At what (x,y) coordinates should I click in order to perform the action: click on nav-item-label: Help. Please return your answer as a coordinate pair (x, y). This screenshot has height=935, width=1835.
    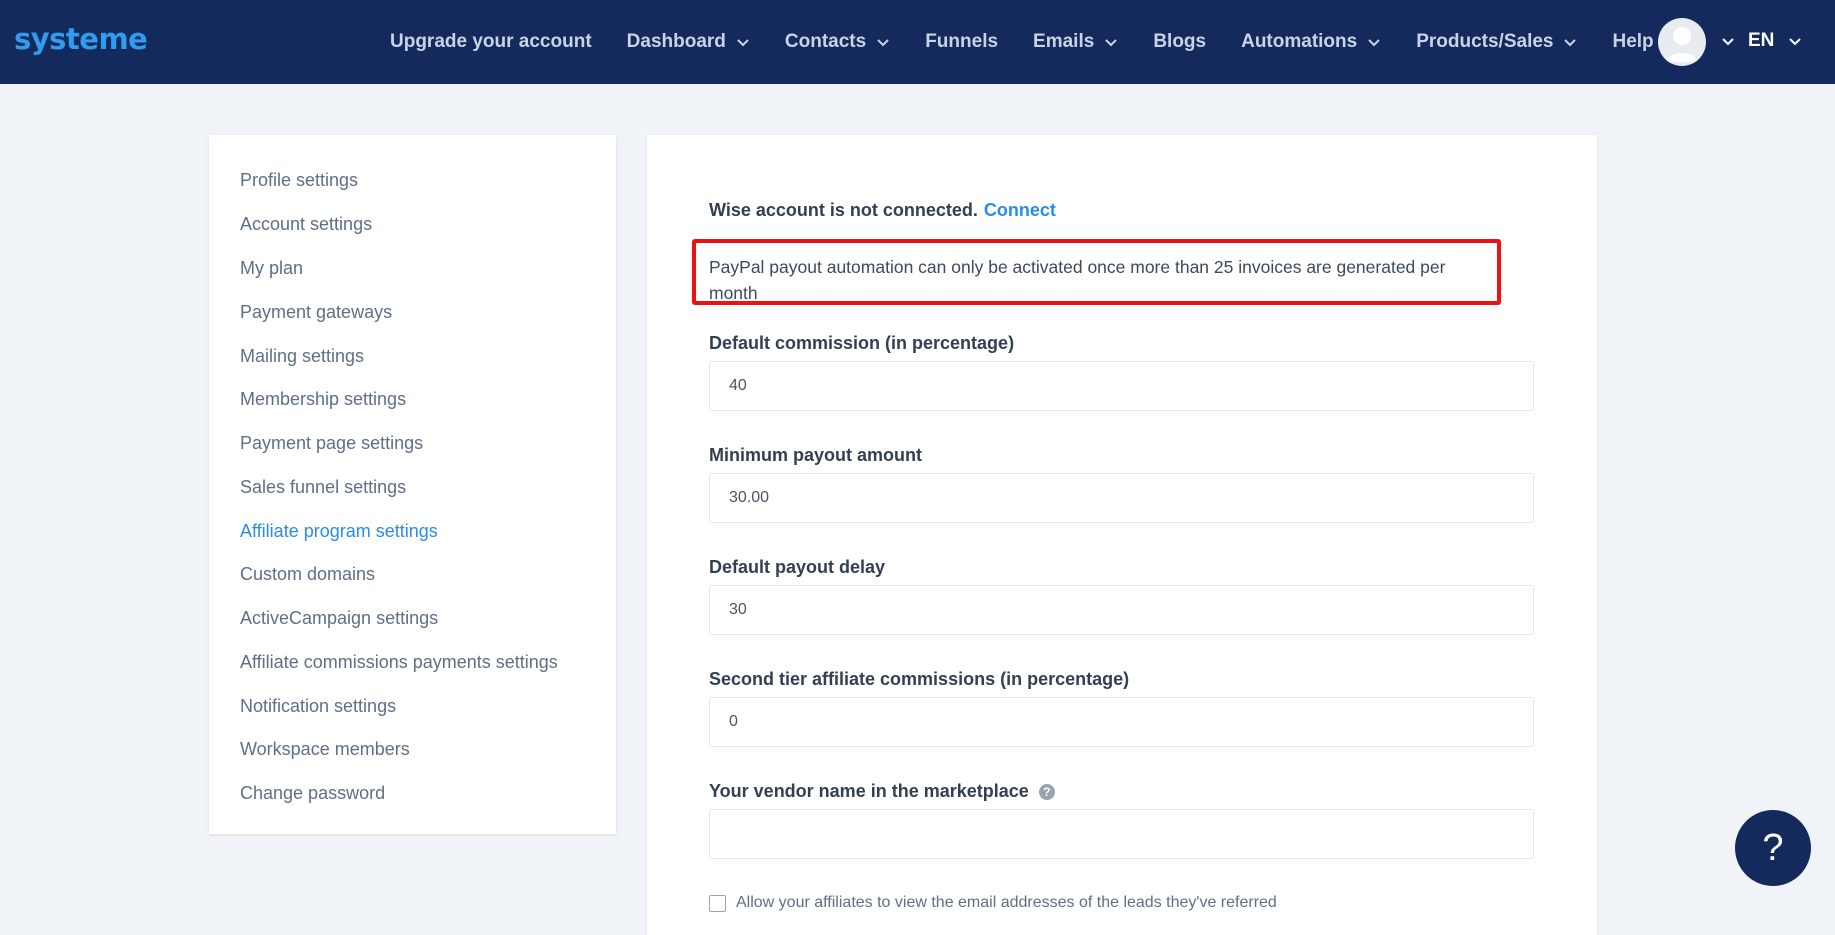
    Looking at the image, I should click on (1633, 41).